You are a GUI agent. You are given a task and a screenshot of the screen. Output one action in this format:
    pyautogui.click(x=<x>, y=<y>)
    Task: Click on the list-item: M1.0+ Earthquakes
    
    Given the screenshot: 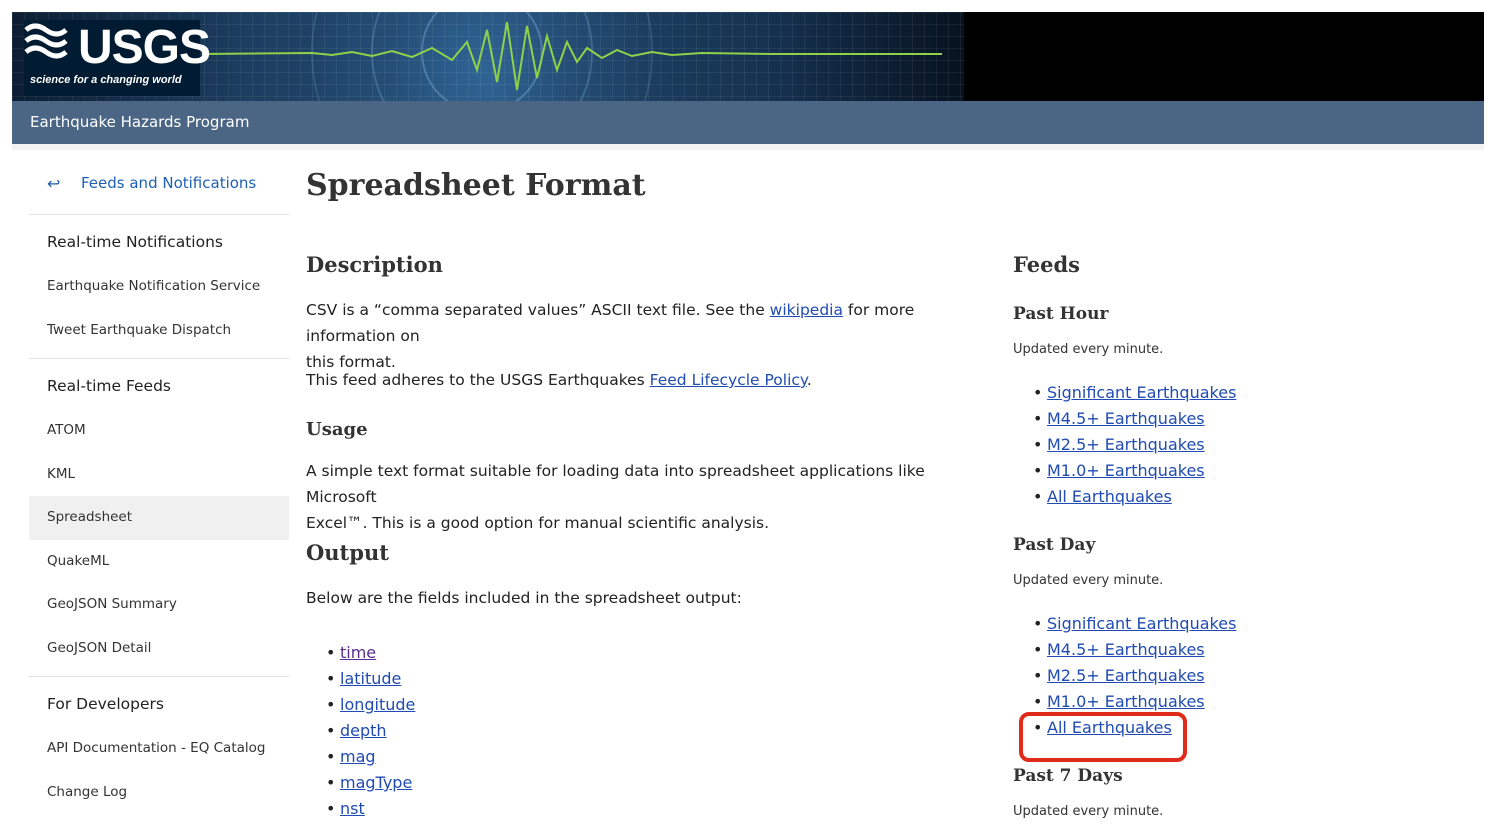 What is the action you would take?
    pyautogui.click(x=1134, y=471)
    